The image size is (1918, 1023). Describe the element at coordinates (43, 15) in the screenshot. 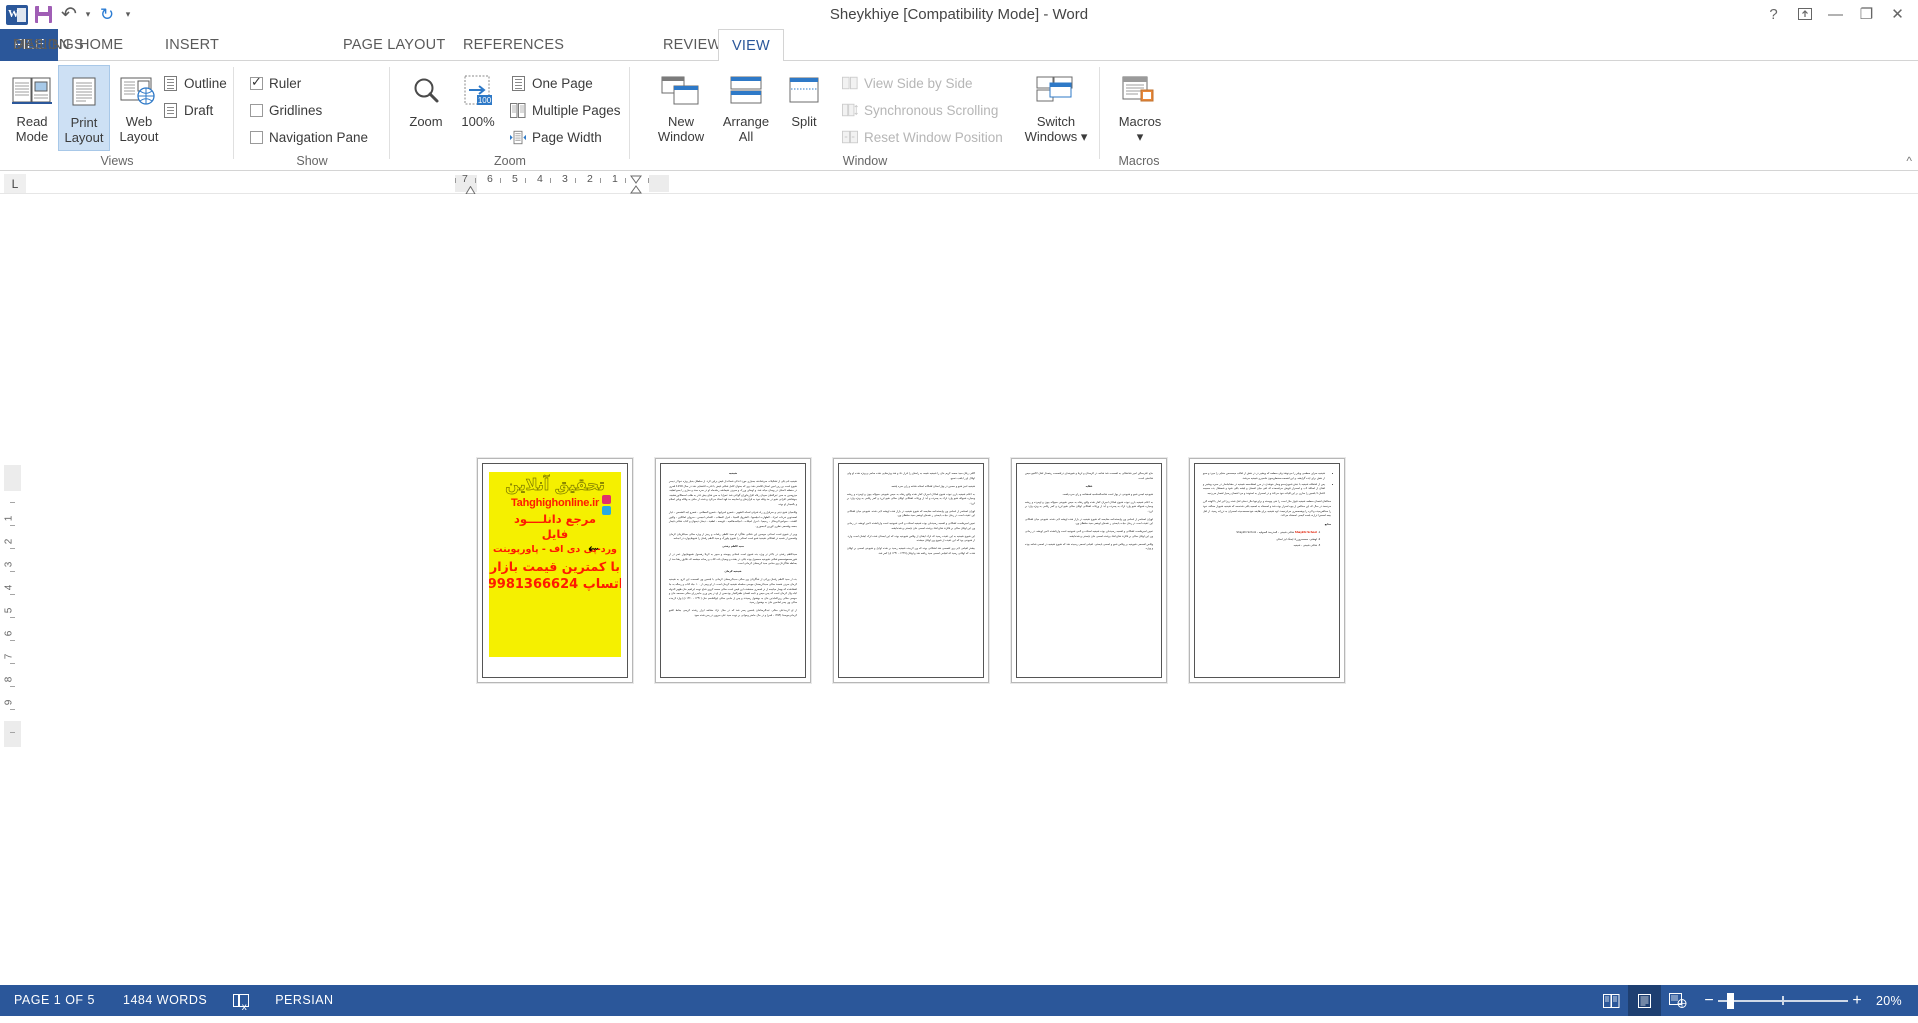

I see `save-button` at that location.